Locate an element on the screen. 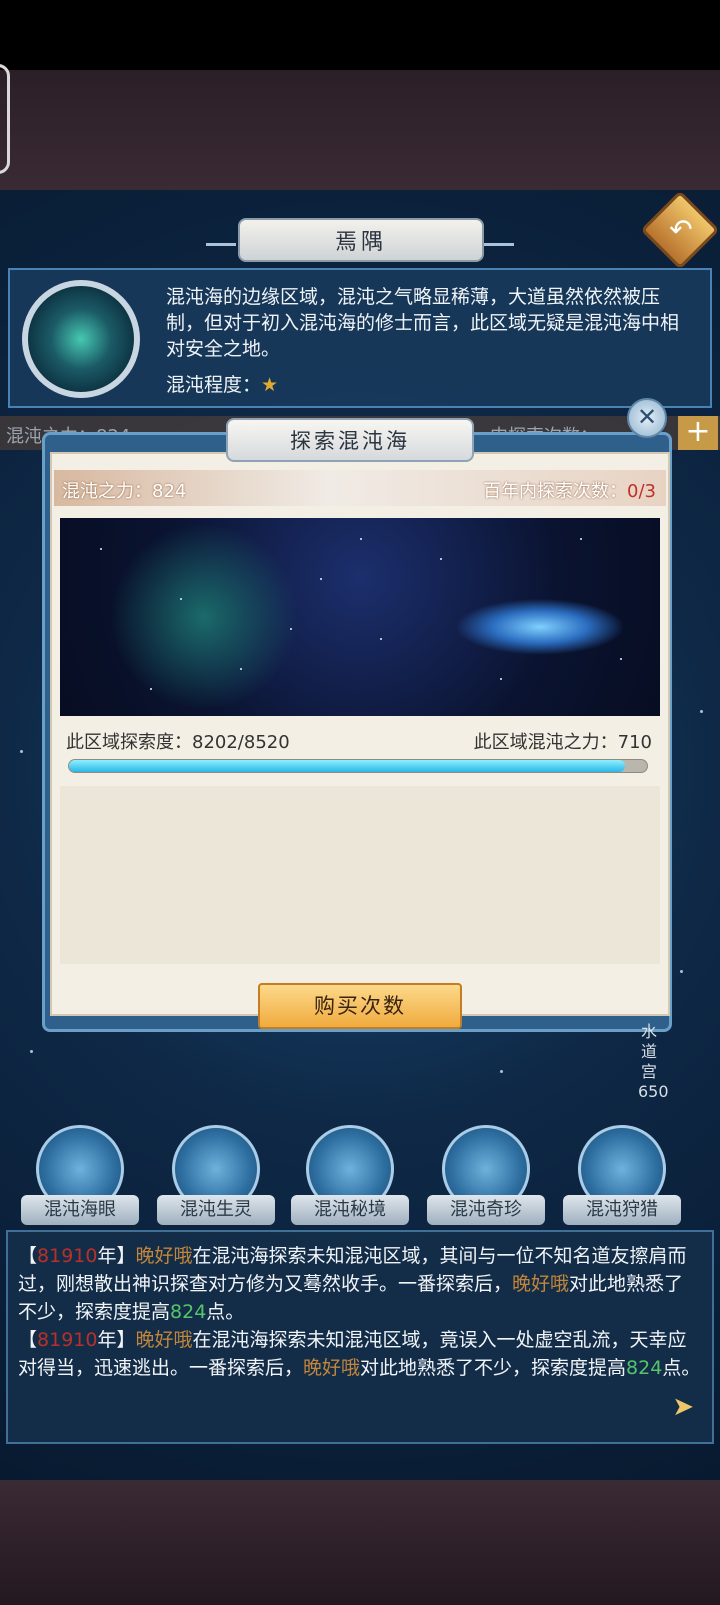 The width and height of the screenshot is (720, 1605). explore-count: 百年内探索次数：0/3 is located at coordinates (569, 490).